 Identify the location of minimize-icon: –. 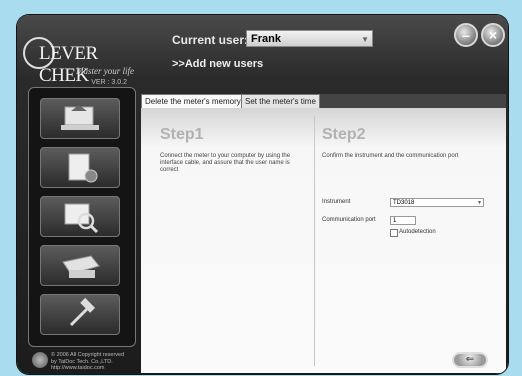
(466, 35).